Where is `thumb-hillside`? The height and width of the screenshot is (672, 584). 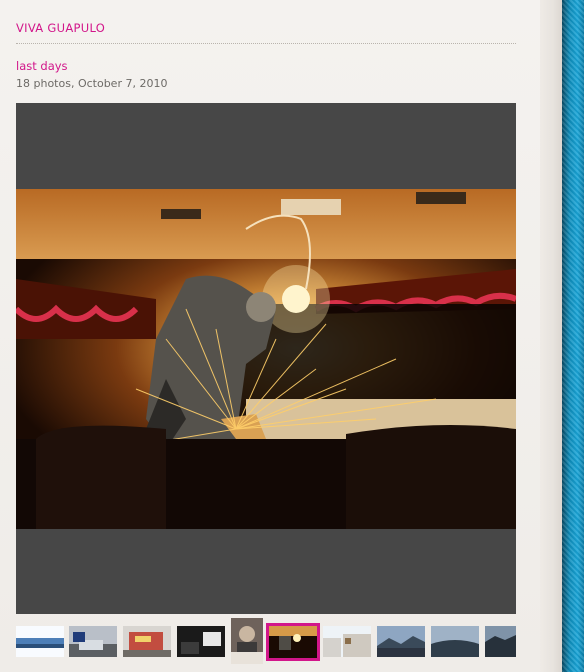
thumb-hillside is located at coordinates (500, 641).